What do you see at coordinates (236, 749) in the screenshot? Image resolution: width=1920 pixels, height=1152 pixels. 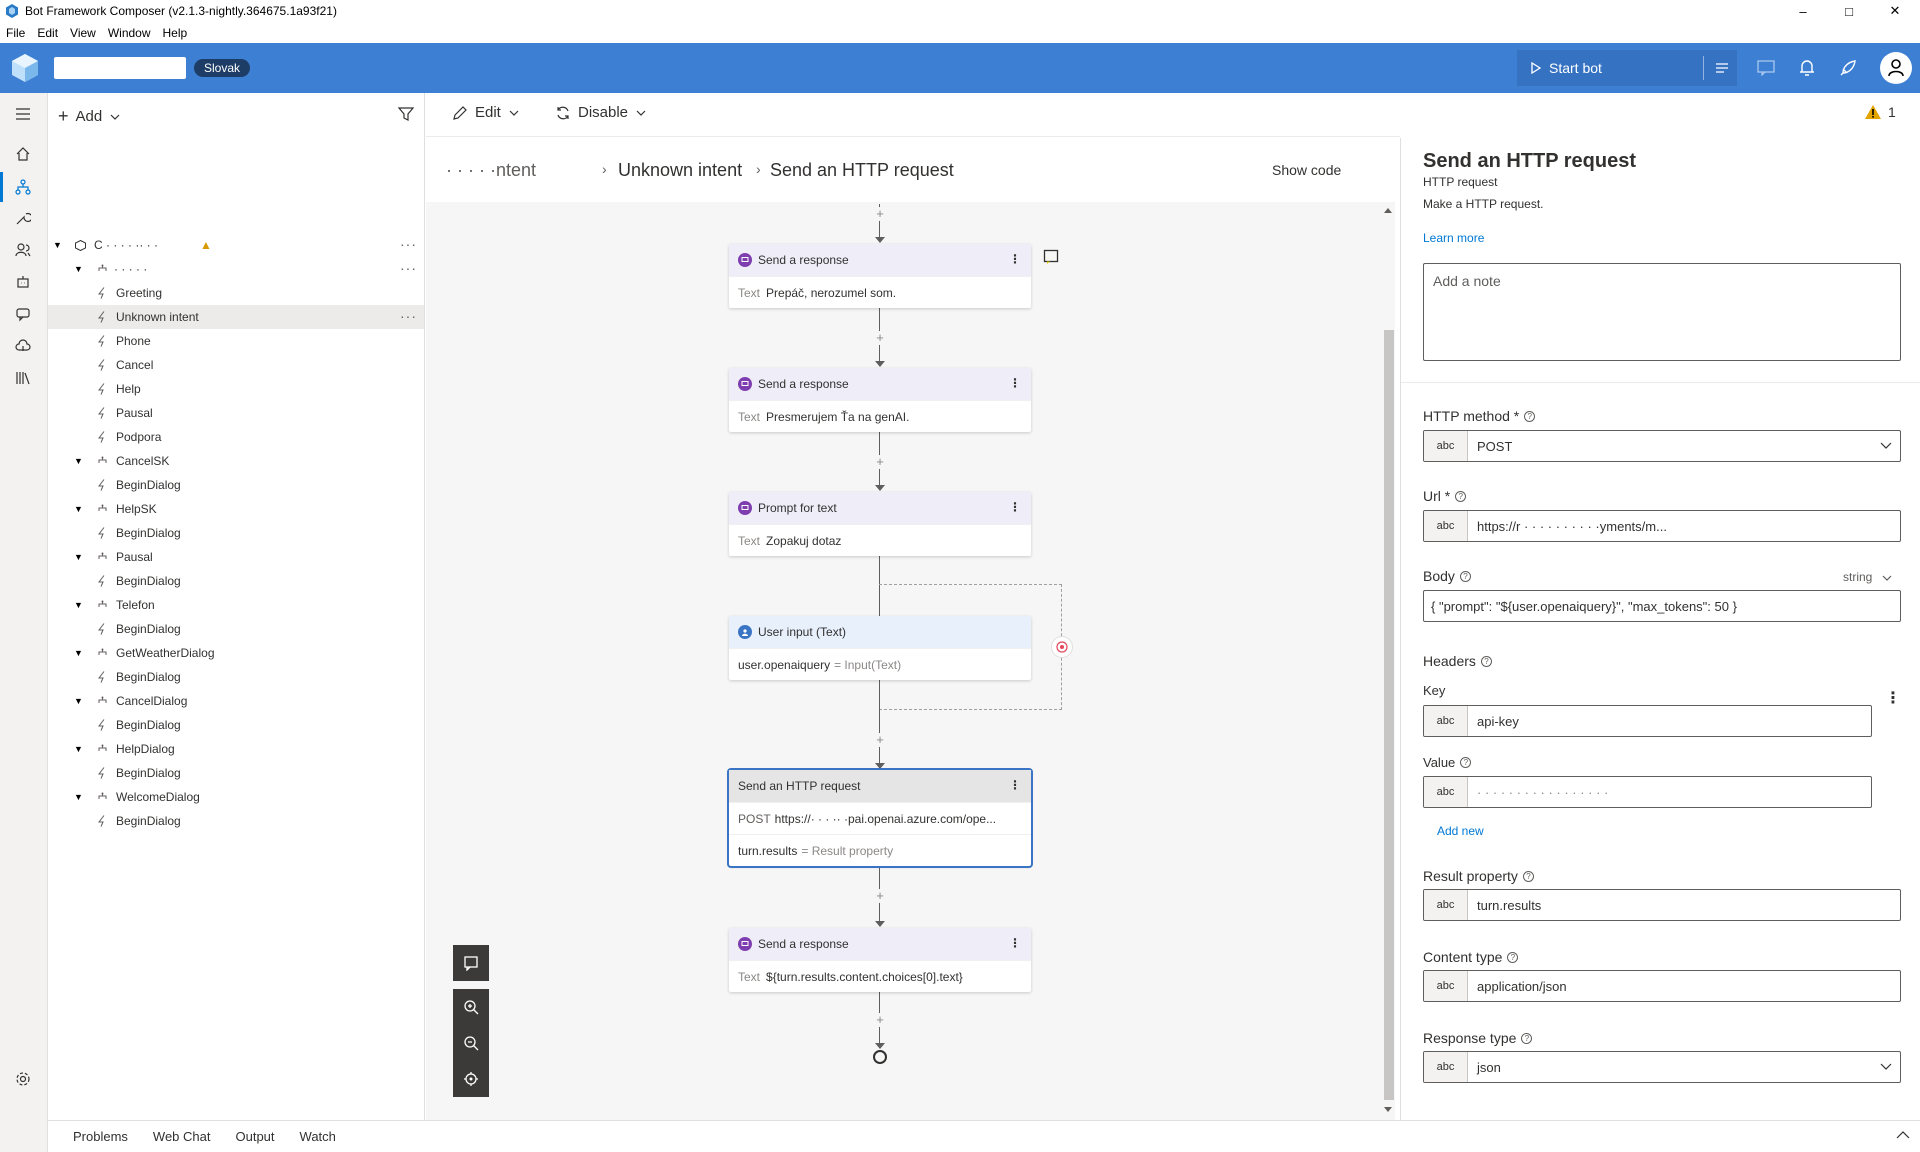 I see `tree-item-dialog: ▼ HelpDialog` at bounding box center [236, 749].